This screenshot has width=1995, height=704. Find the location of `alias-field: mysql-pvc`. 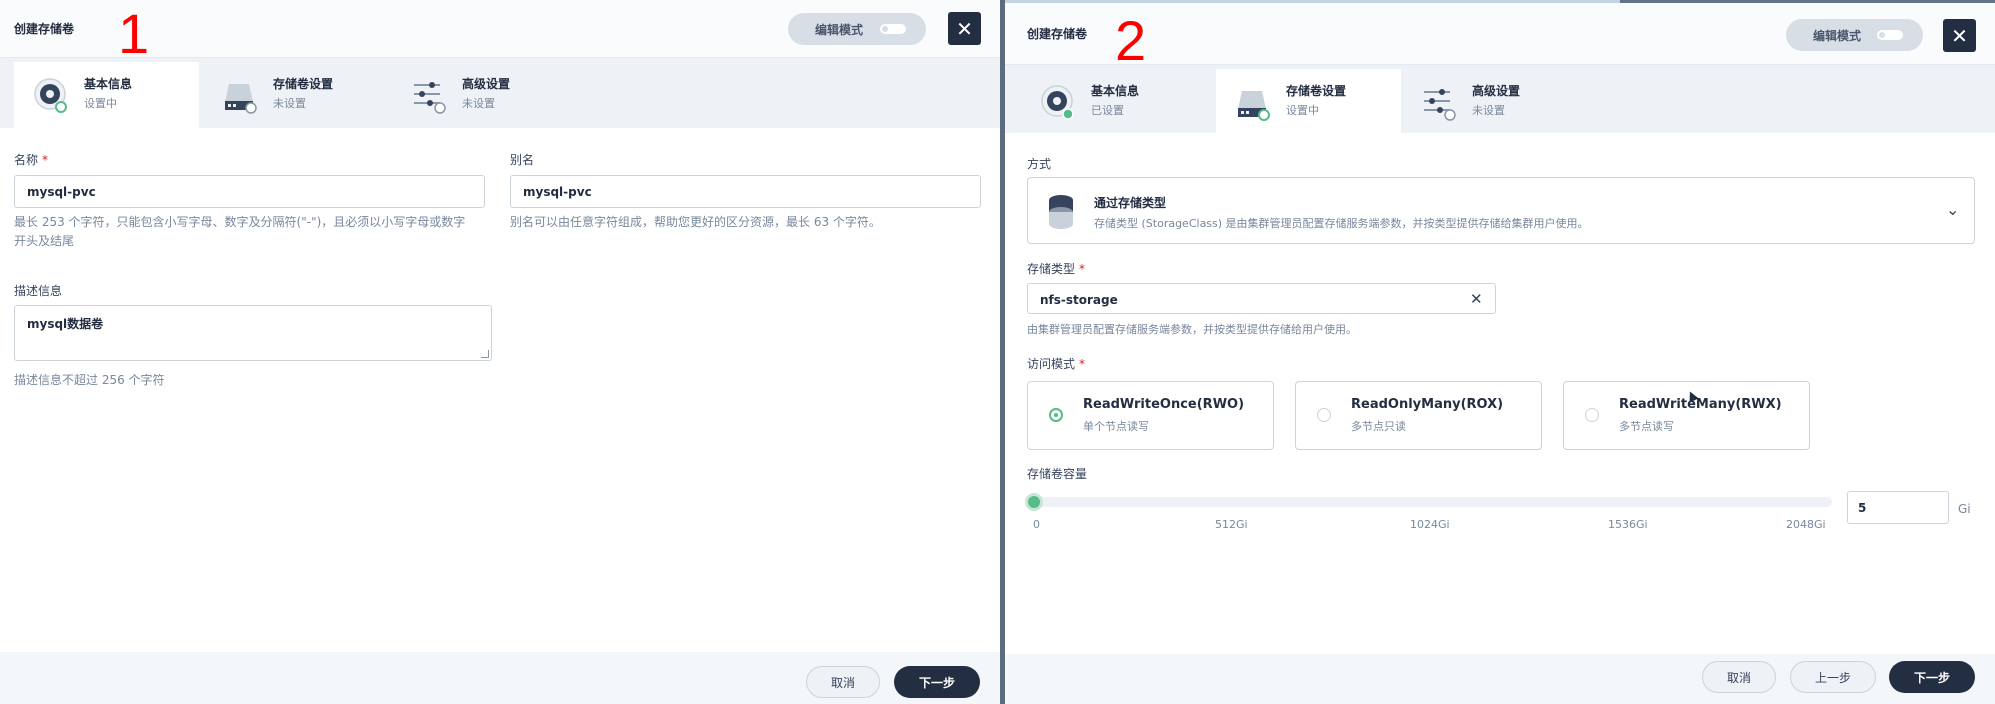

alias-field: mysql-pvc is located at coordinates (745, 191).